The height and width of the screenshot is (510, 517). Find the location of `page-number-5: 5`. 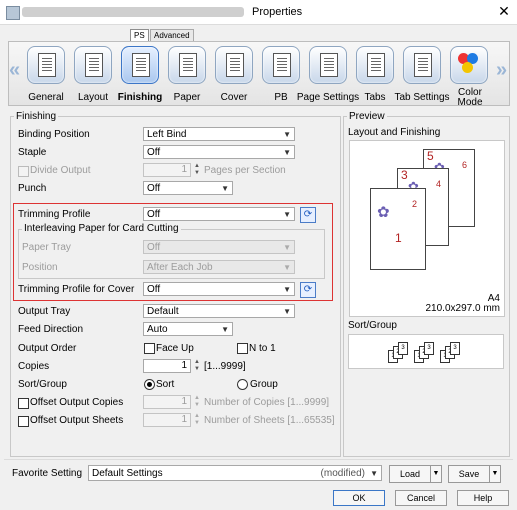

page-number-5: 5 is located at coordinates (430, 156).